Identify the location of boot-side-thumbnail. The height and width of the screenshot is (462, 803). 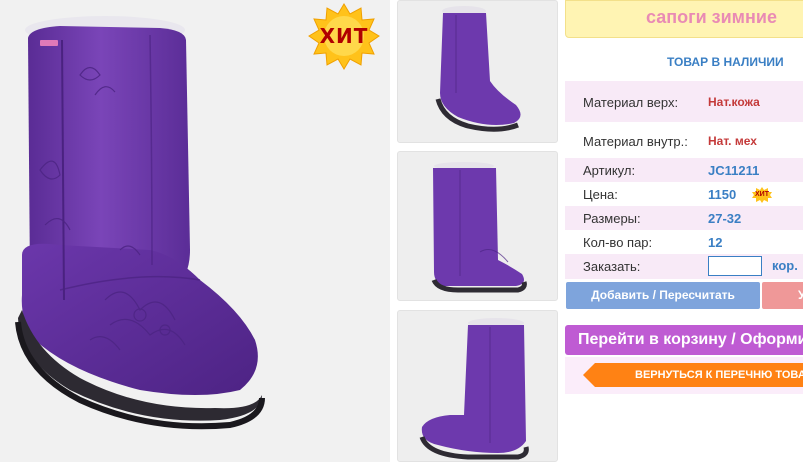
(479, 227).